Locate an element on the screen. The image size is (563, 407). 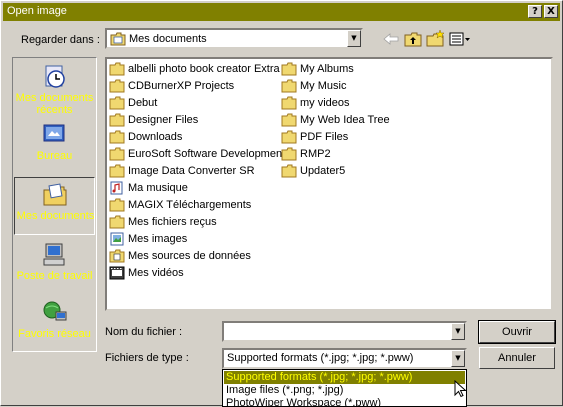
place-label: Bureau is located at coordinates (54, 156).